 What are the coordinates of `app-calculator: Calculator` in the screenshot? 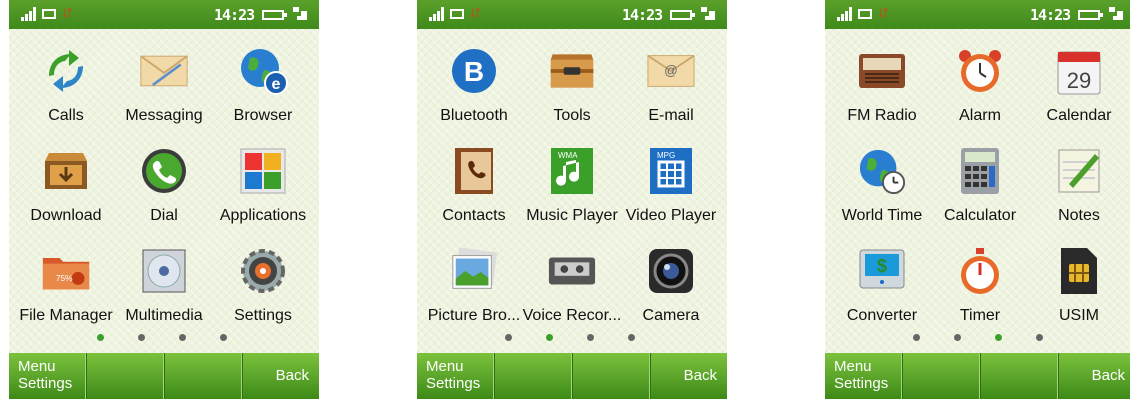 It's located at (980, 186).